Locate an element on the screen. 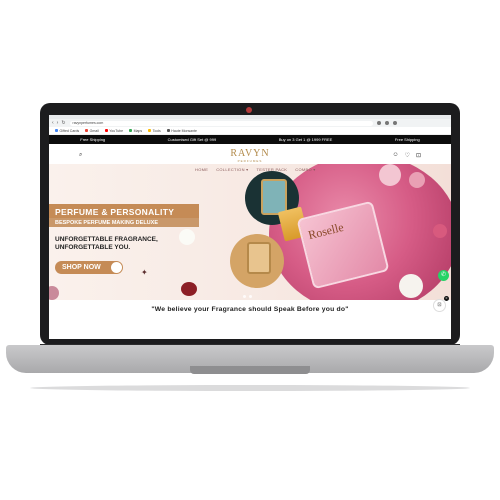  sparkle-icon: ✦ is located at coordinates (144, 272).